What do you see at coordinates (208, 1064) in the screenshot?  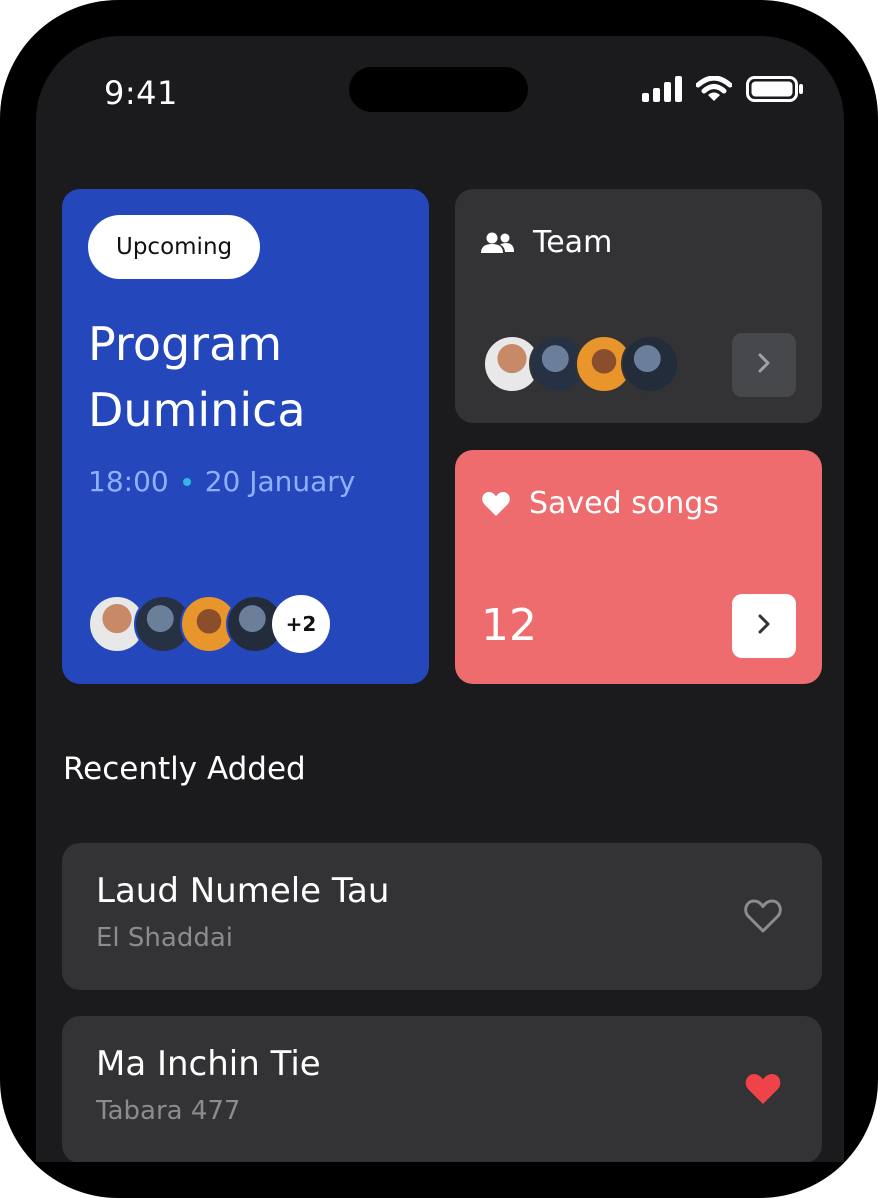 I see `song-title: Ma Inchin Tie` at bounding box center [208, 1064].